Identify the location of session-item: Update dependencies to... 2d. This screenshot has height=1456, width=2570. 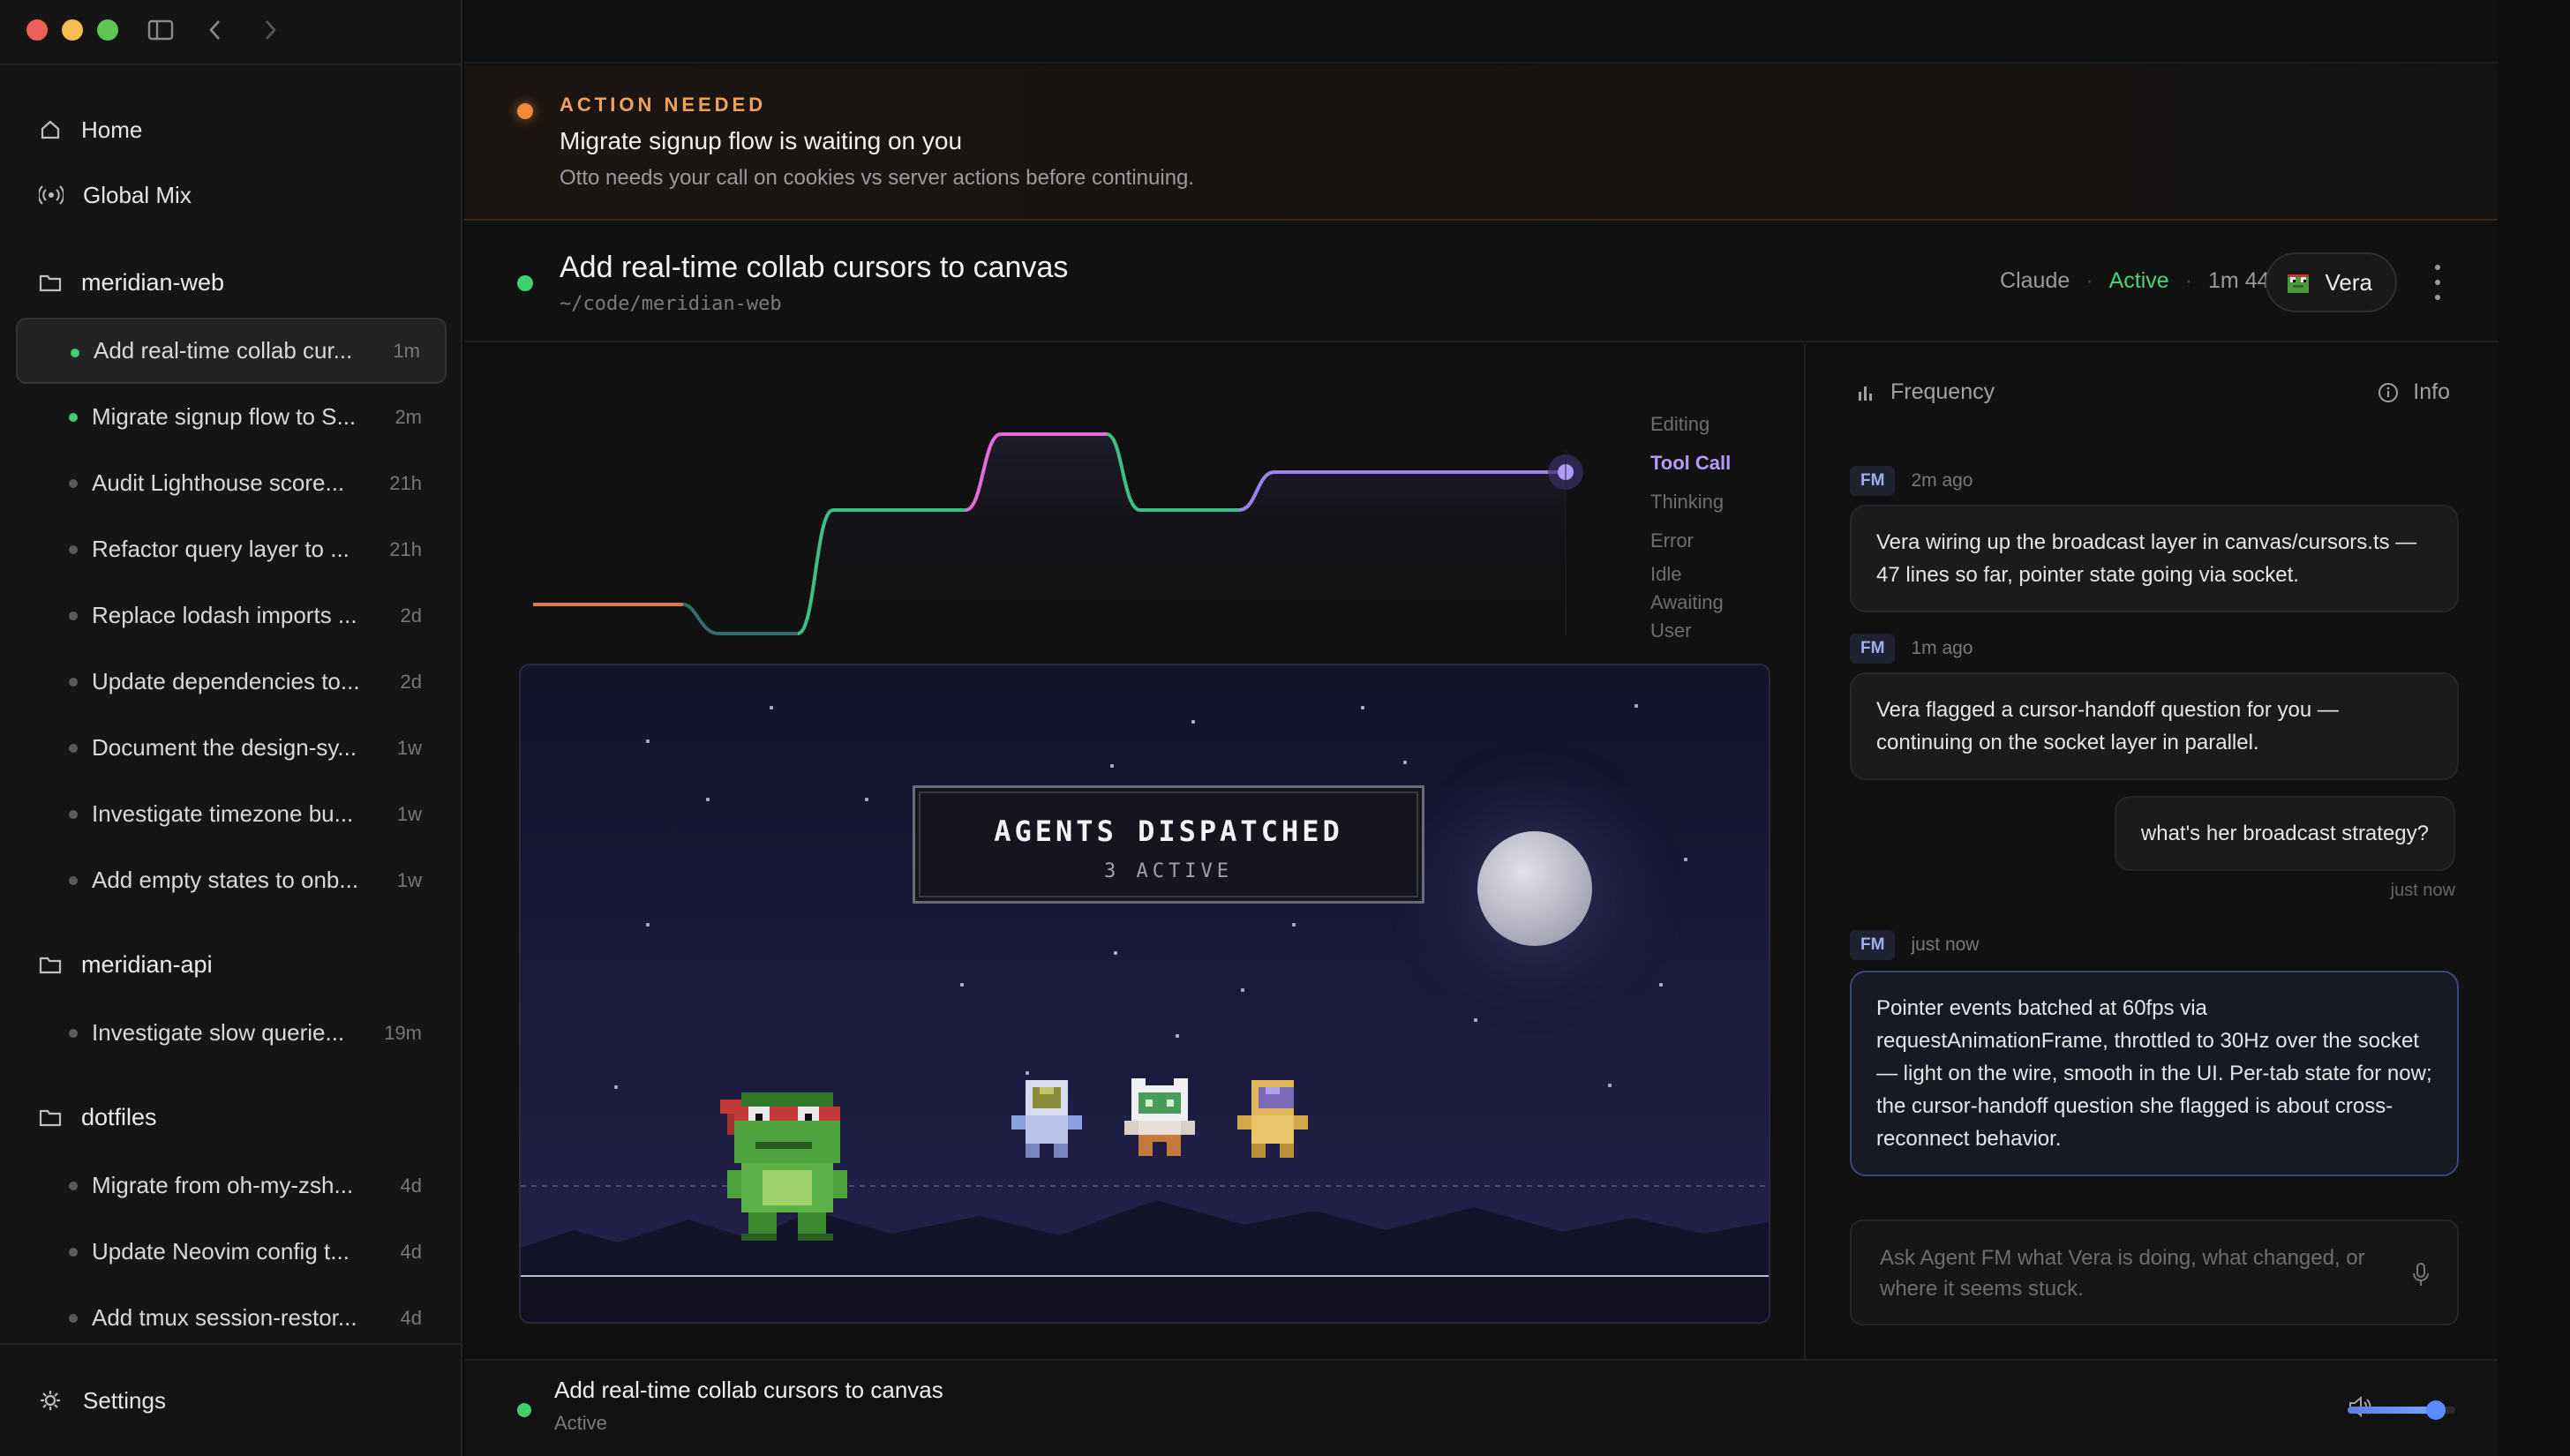
(231, 682).